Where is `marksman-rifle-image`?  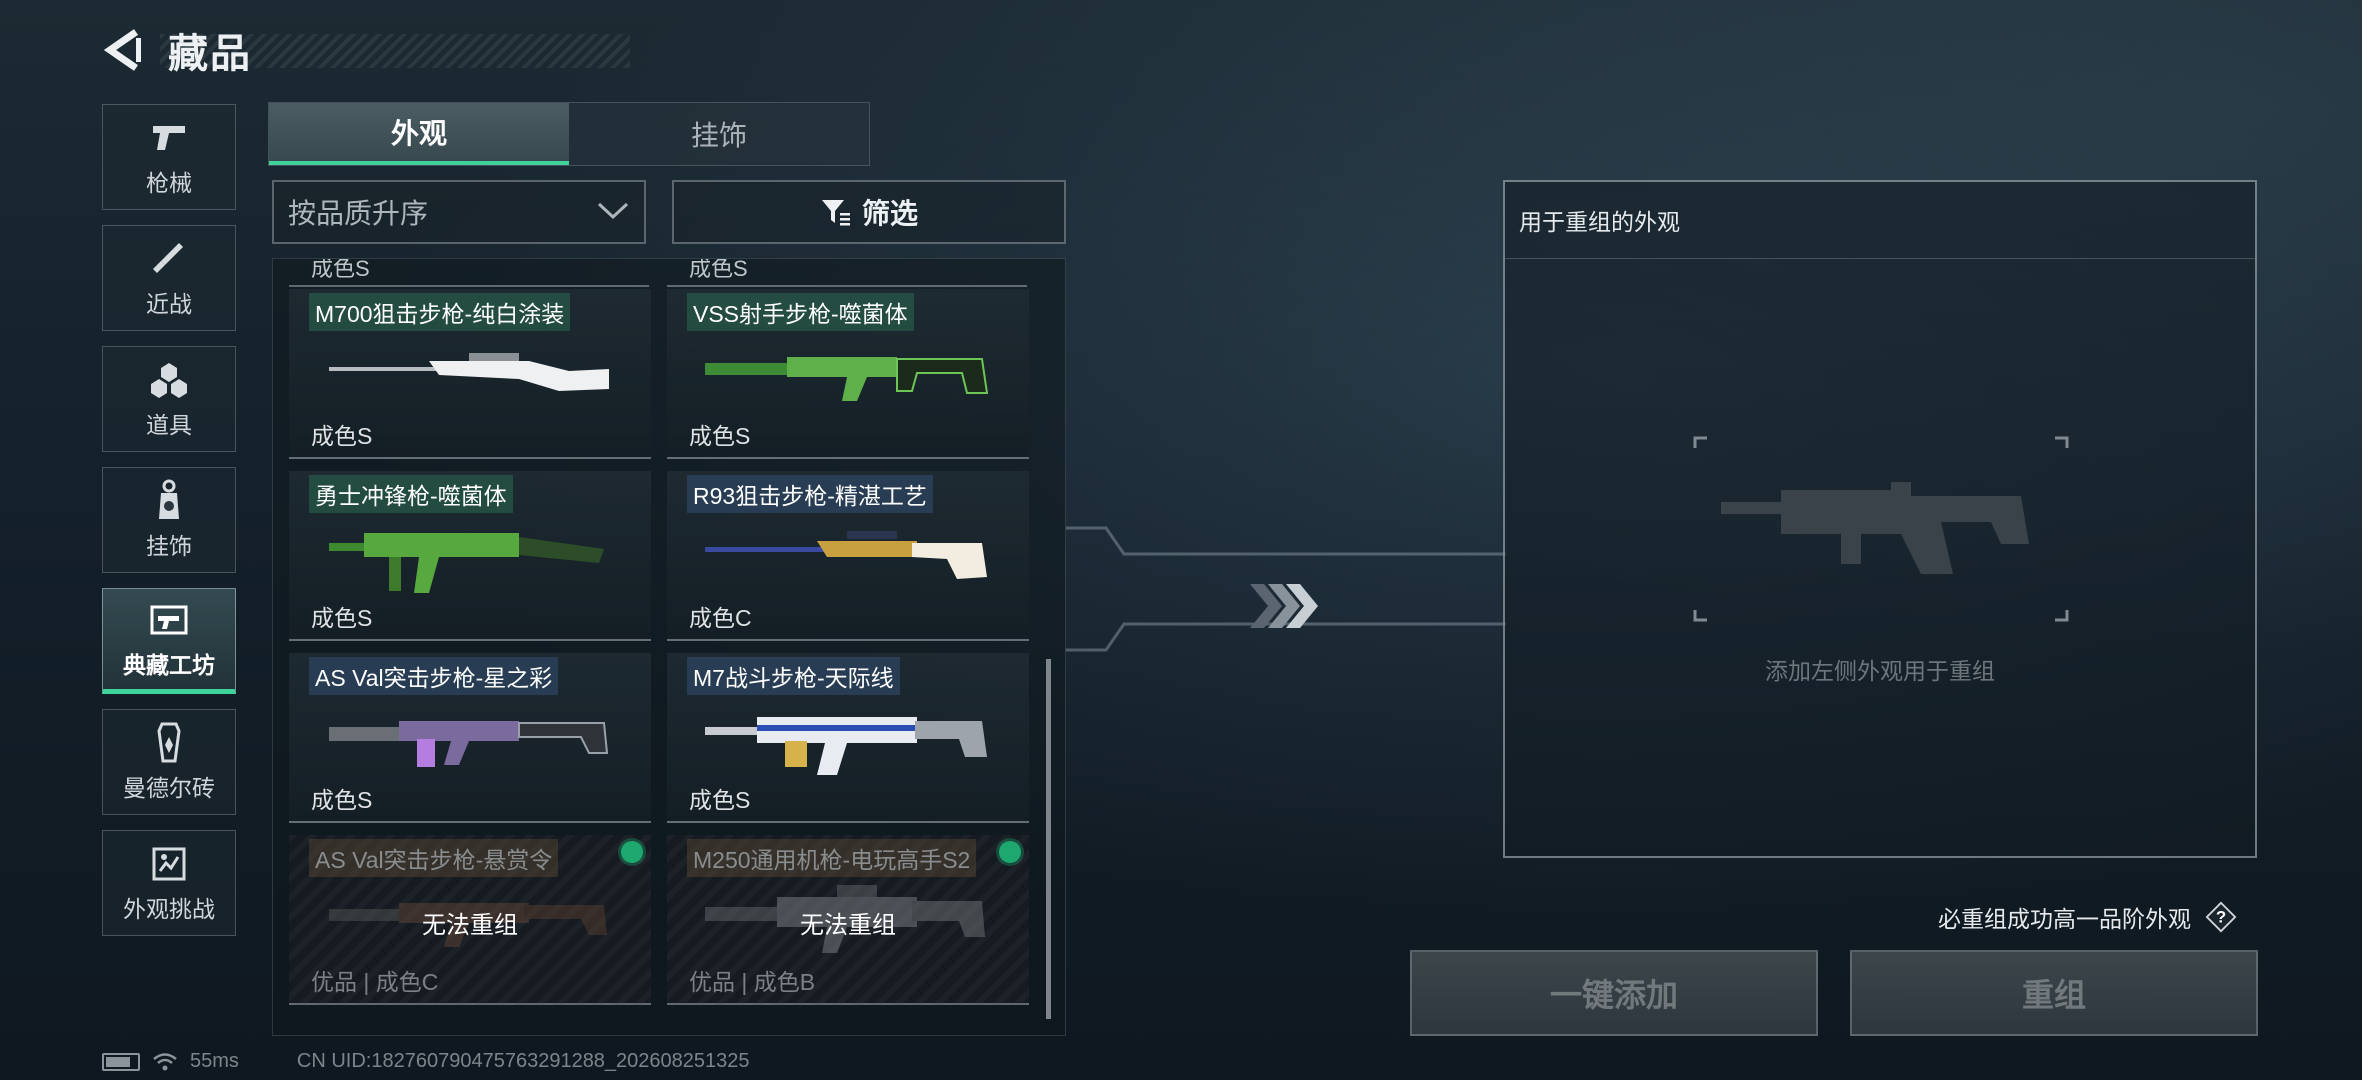 marksman-rifle-image is located at coordinates (847, 379).